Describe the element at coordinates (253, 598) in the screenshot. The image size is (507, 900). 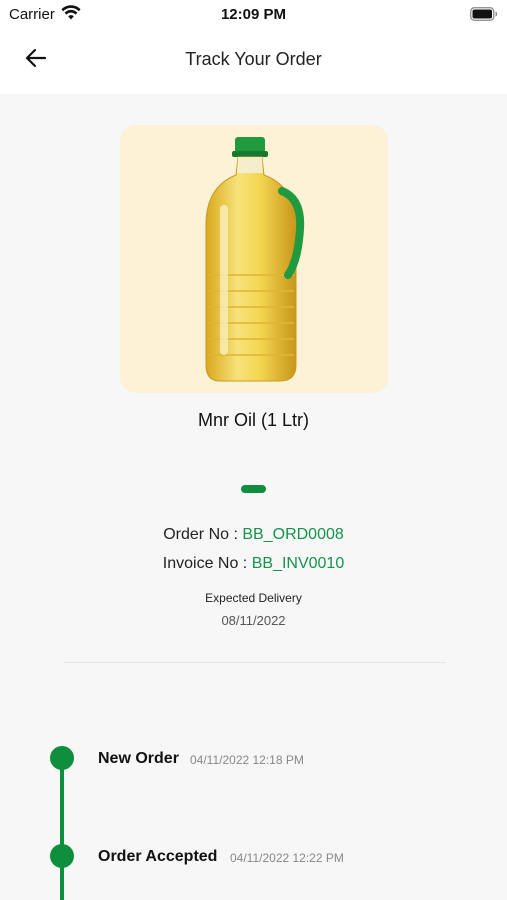
I see `expected-delivery-label: Expected Delivery` at that location.